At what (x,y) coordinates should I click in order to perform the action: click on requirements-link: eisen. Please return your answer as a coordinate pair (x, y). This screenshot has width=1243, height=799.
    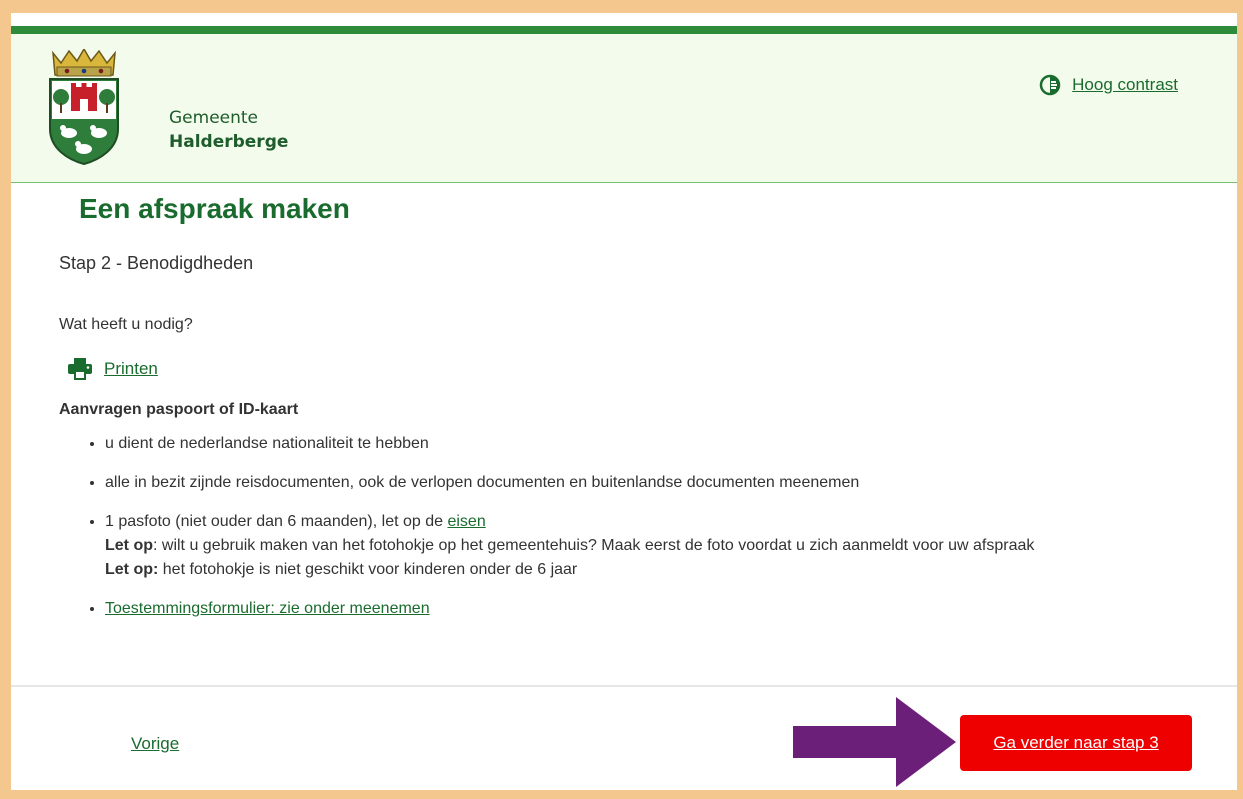
    Looking at the image, I should click on (466, 521).